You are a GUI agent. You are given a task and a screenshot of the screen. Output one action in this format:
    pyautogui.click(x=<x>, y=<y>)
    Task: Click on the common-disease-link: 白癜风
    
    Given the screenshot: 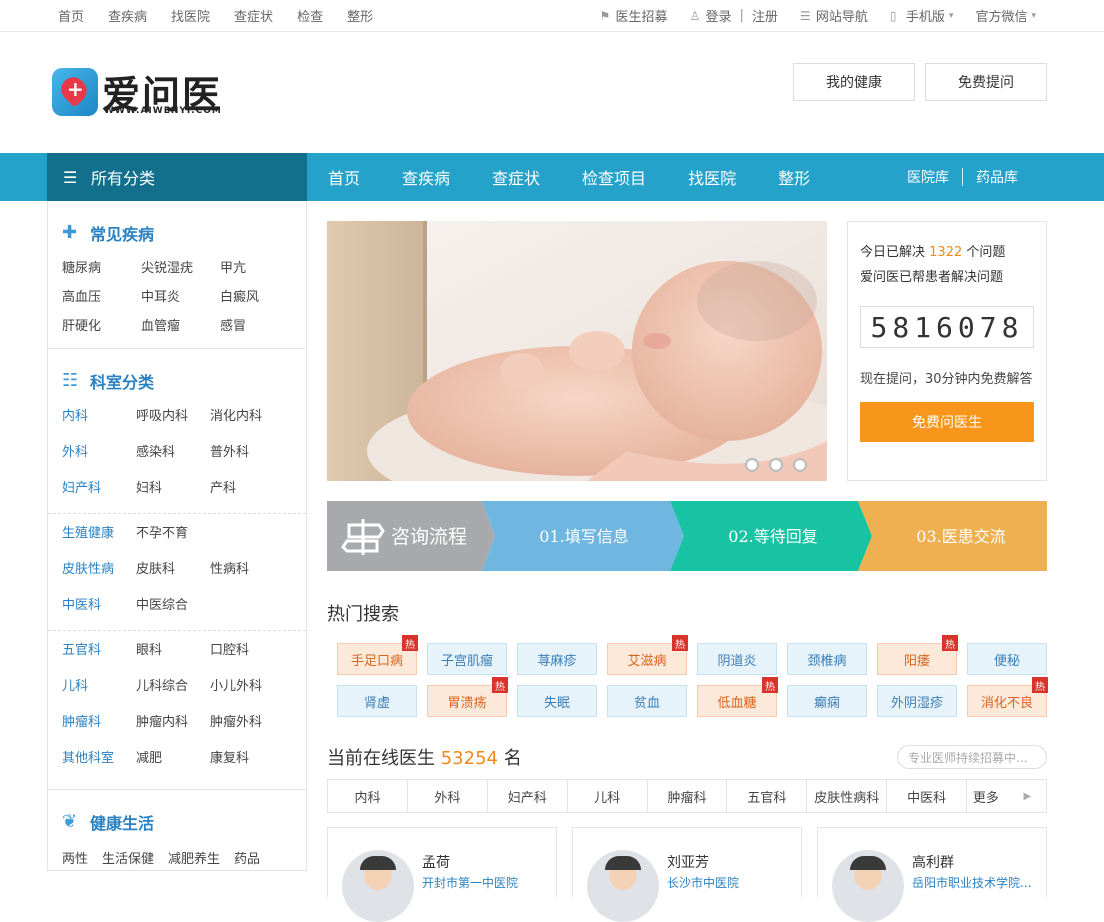 What is the action you would take?
    pyautogui.click(x=259, y=295)
    